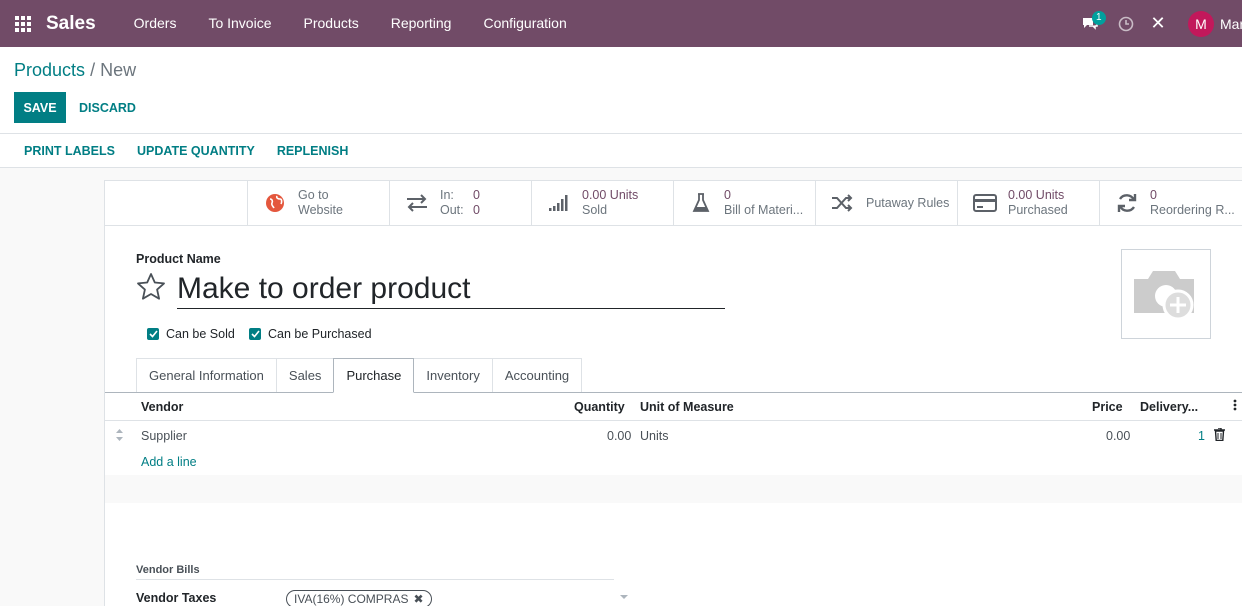 The width and height of the screenshot is (1242, 606). What do you see at coordinates (23, 23) in the screenshot?
I see `apps-grid-icon` at bounding box center [23, 23].